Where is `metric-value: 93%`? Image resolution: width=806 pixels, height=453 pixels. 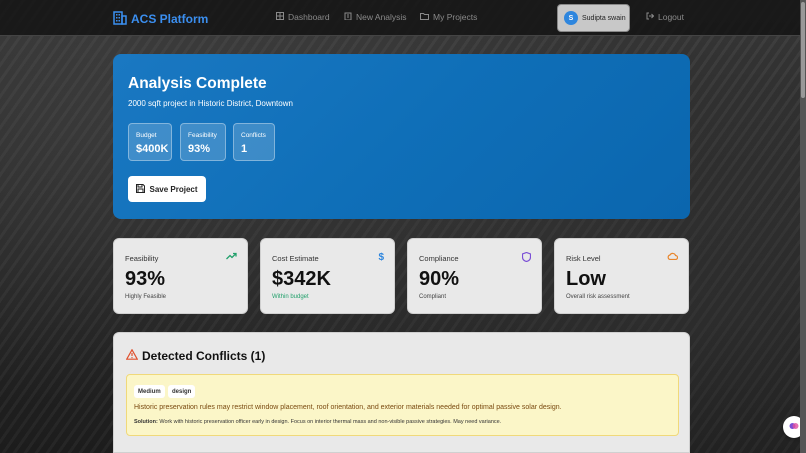
metric-value: 93% is located at coordinates (145, 279).